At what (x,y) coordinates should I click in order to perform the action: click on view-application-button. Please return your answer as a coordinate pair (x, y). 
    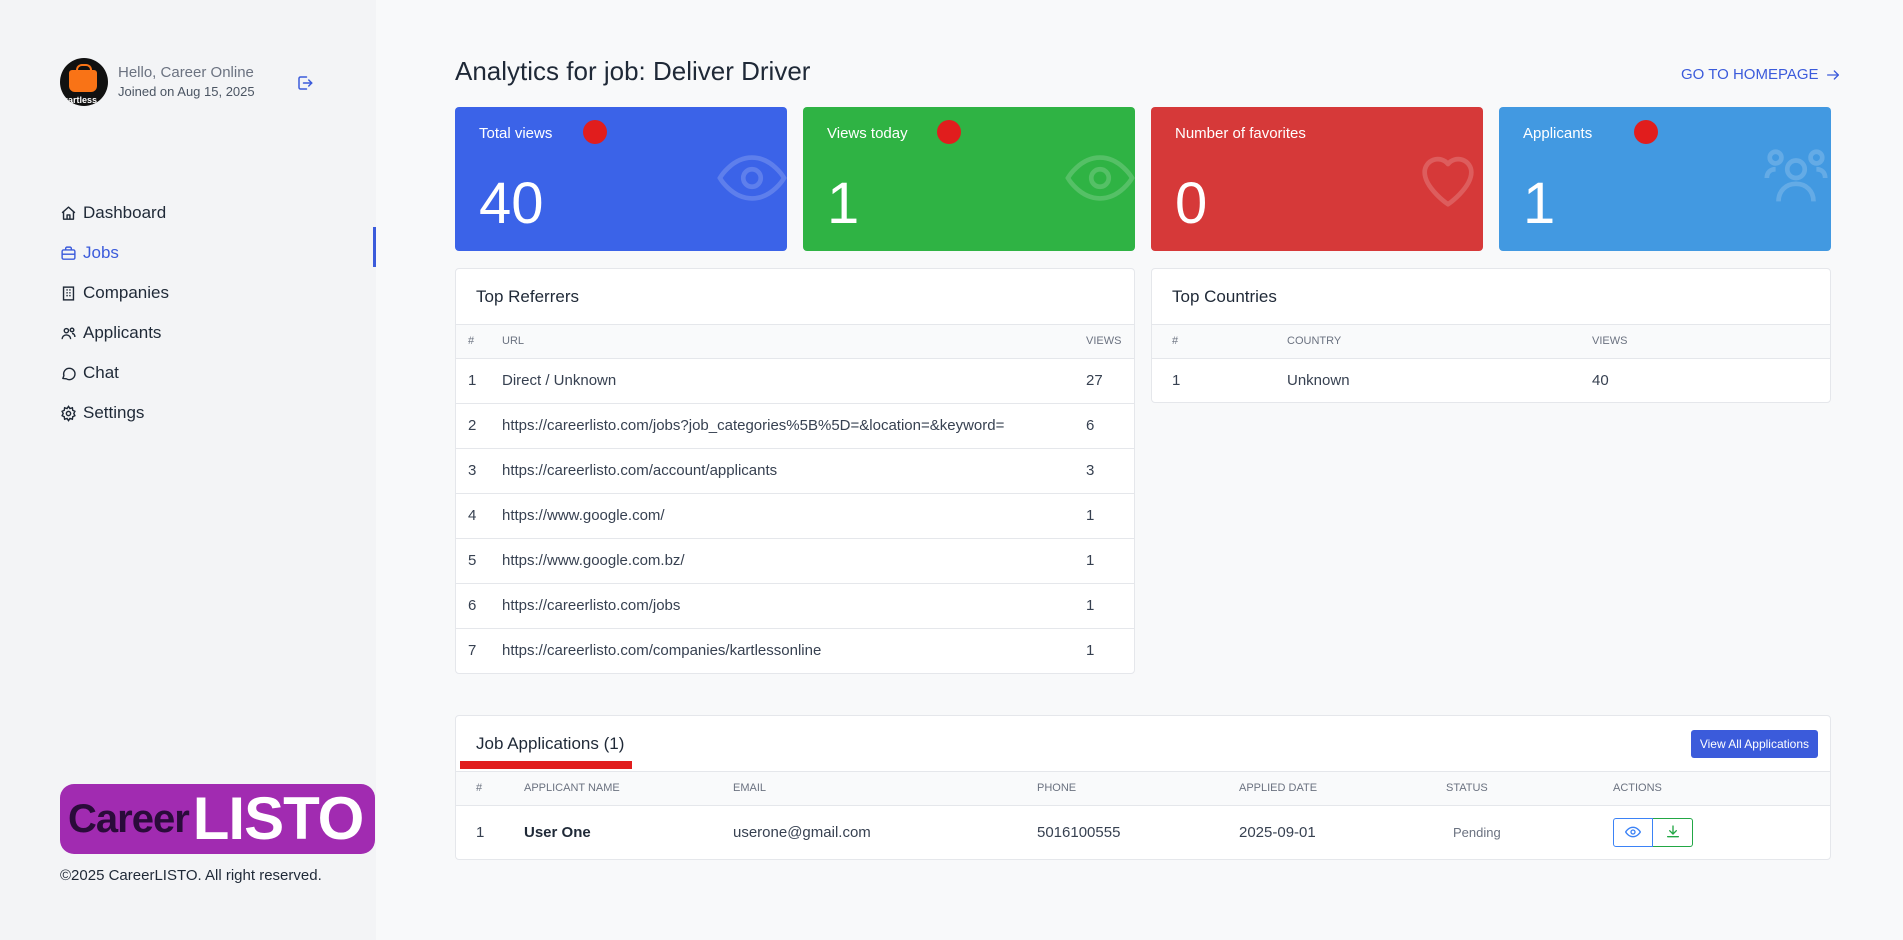
    Looking at the image, I should click on (1633, 832).